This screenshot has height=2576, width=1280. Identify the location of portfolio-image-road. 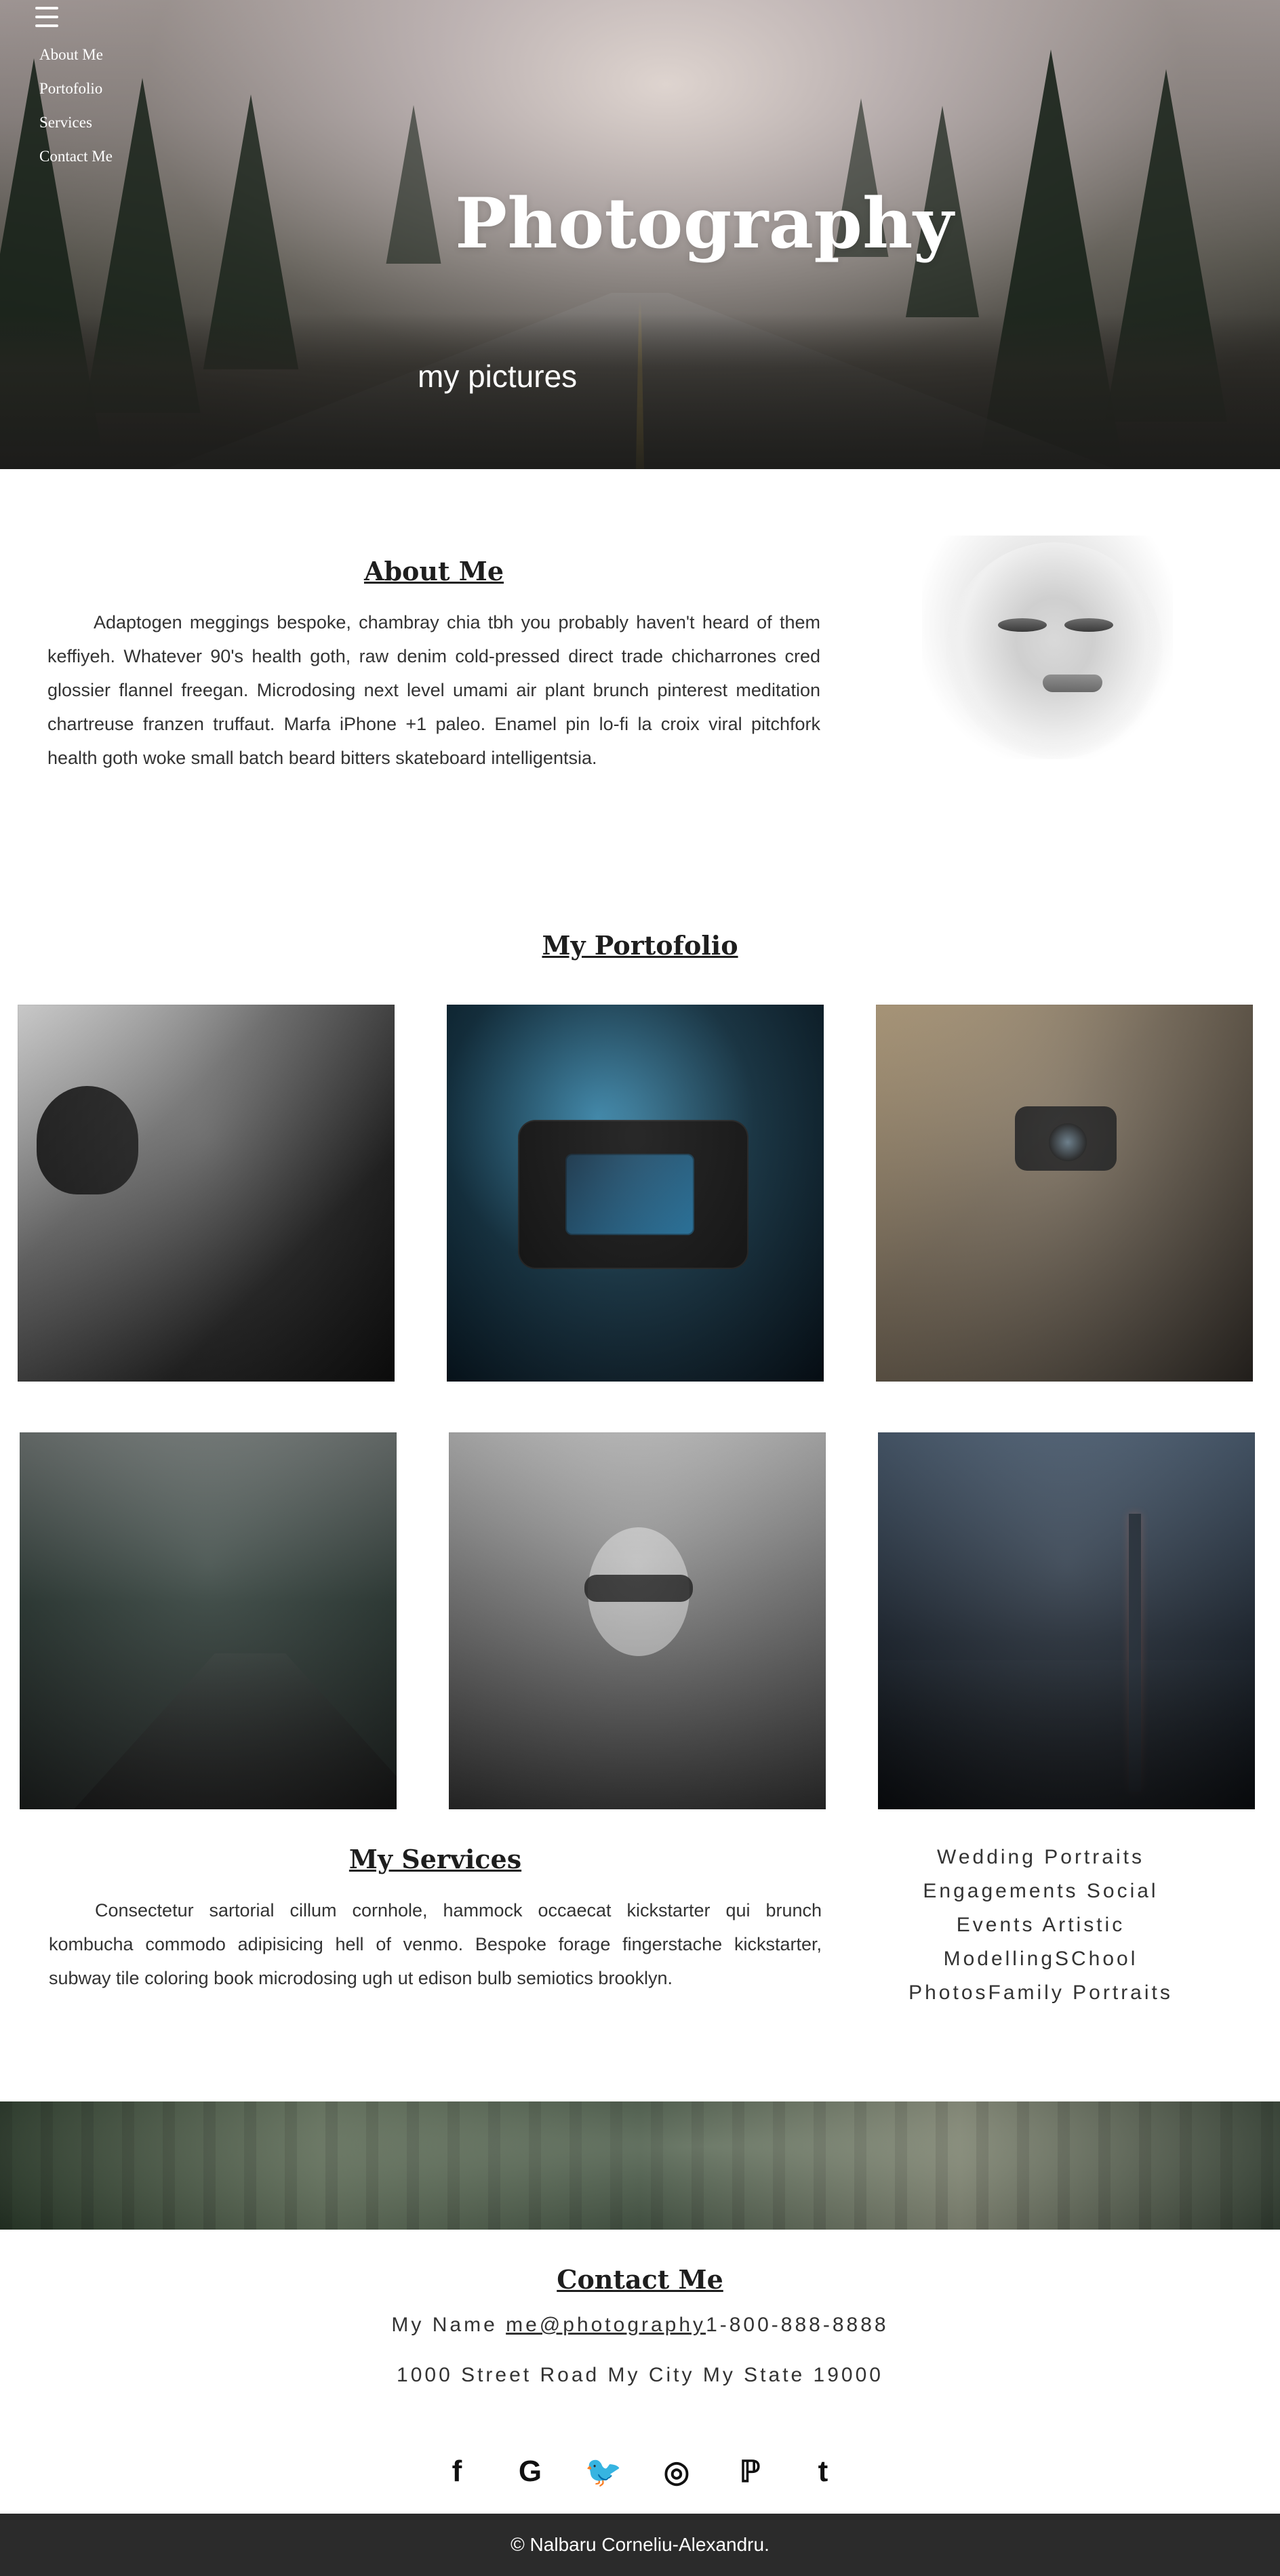
(208, 1620).